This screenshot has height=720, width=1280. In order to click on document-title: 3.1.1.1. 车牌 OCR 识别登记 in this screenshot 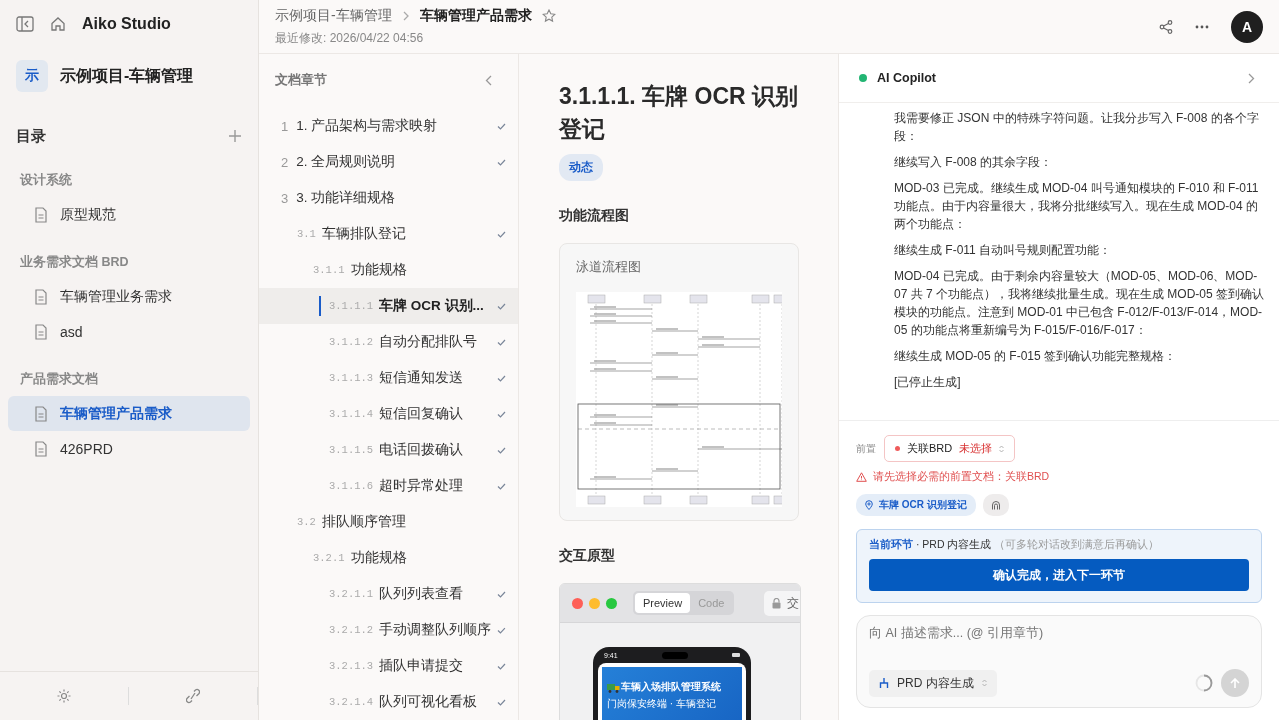, I will do `click(678, 113)`.